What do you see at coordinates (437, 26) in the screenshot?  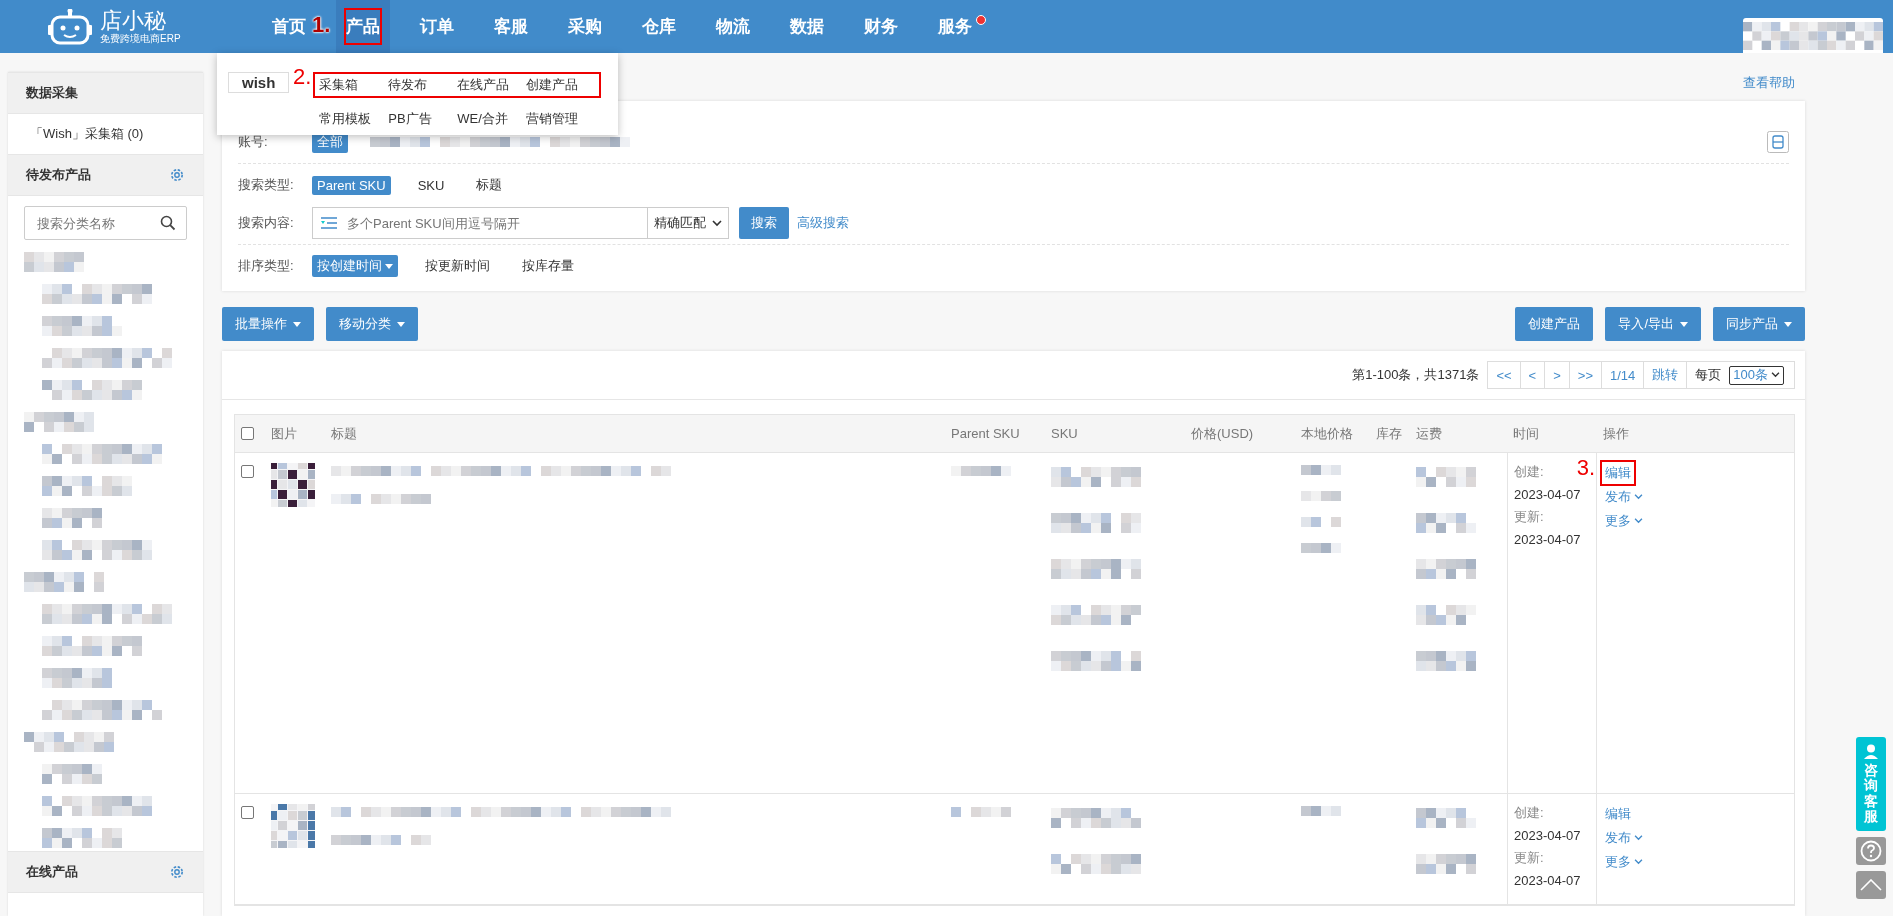 I see `nav-tab: 订单` at bounding box center [437, 26].